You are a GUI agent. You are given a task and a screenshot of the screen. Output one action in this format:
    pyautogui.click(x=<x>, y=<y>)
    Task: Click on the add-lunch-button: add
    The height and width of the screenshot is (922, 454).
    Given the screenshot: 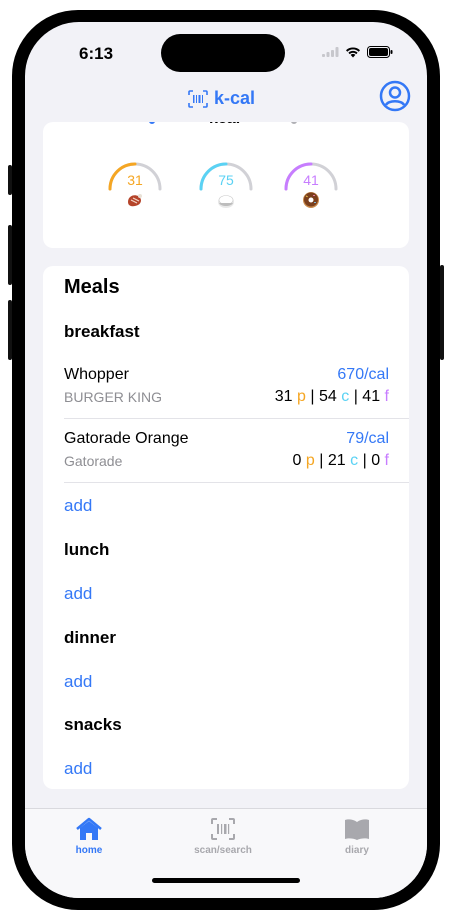 What is the action you would take?
    pyautogui.click(x=78, y=594)
    